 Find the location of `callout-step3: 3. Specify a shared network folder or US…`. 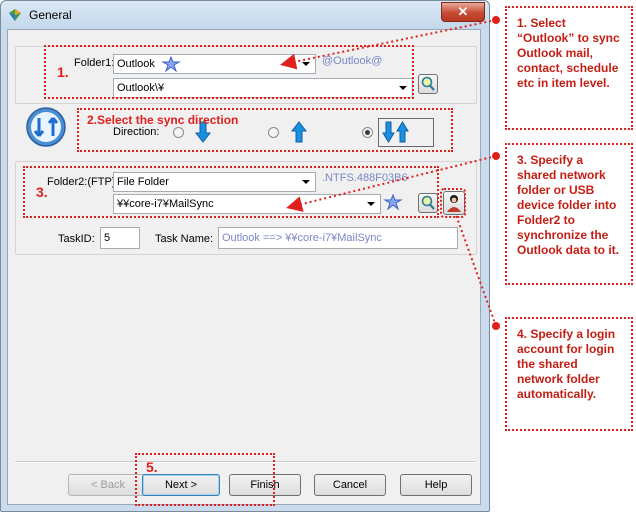

callout-step3: 3. Specify a shared network folder or US… is located at coordinates (569, 214).